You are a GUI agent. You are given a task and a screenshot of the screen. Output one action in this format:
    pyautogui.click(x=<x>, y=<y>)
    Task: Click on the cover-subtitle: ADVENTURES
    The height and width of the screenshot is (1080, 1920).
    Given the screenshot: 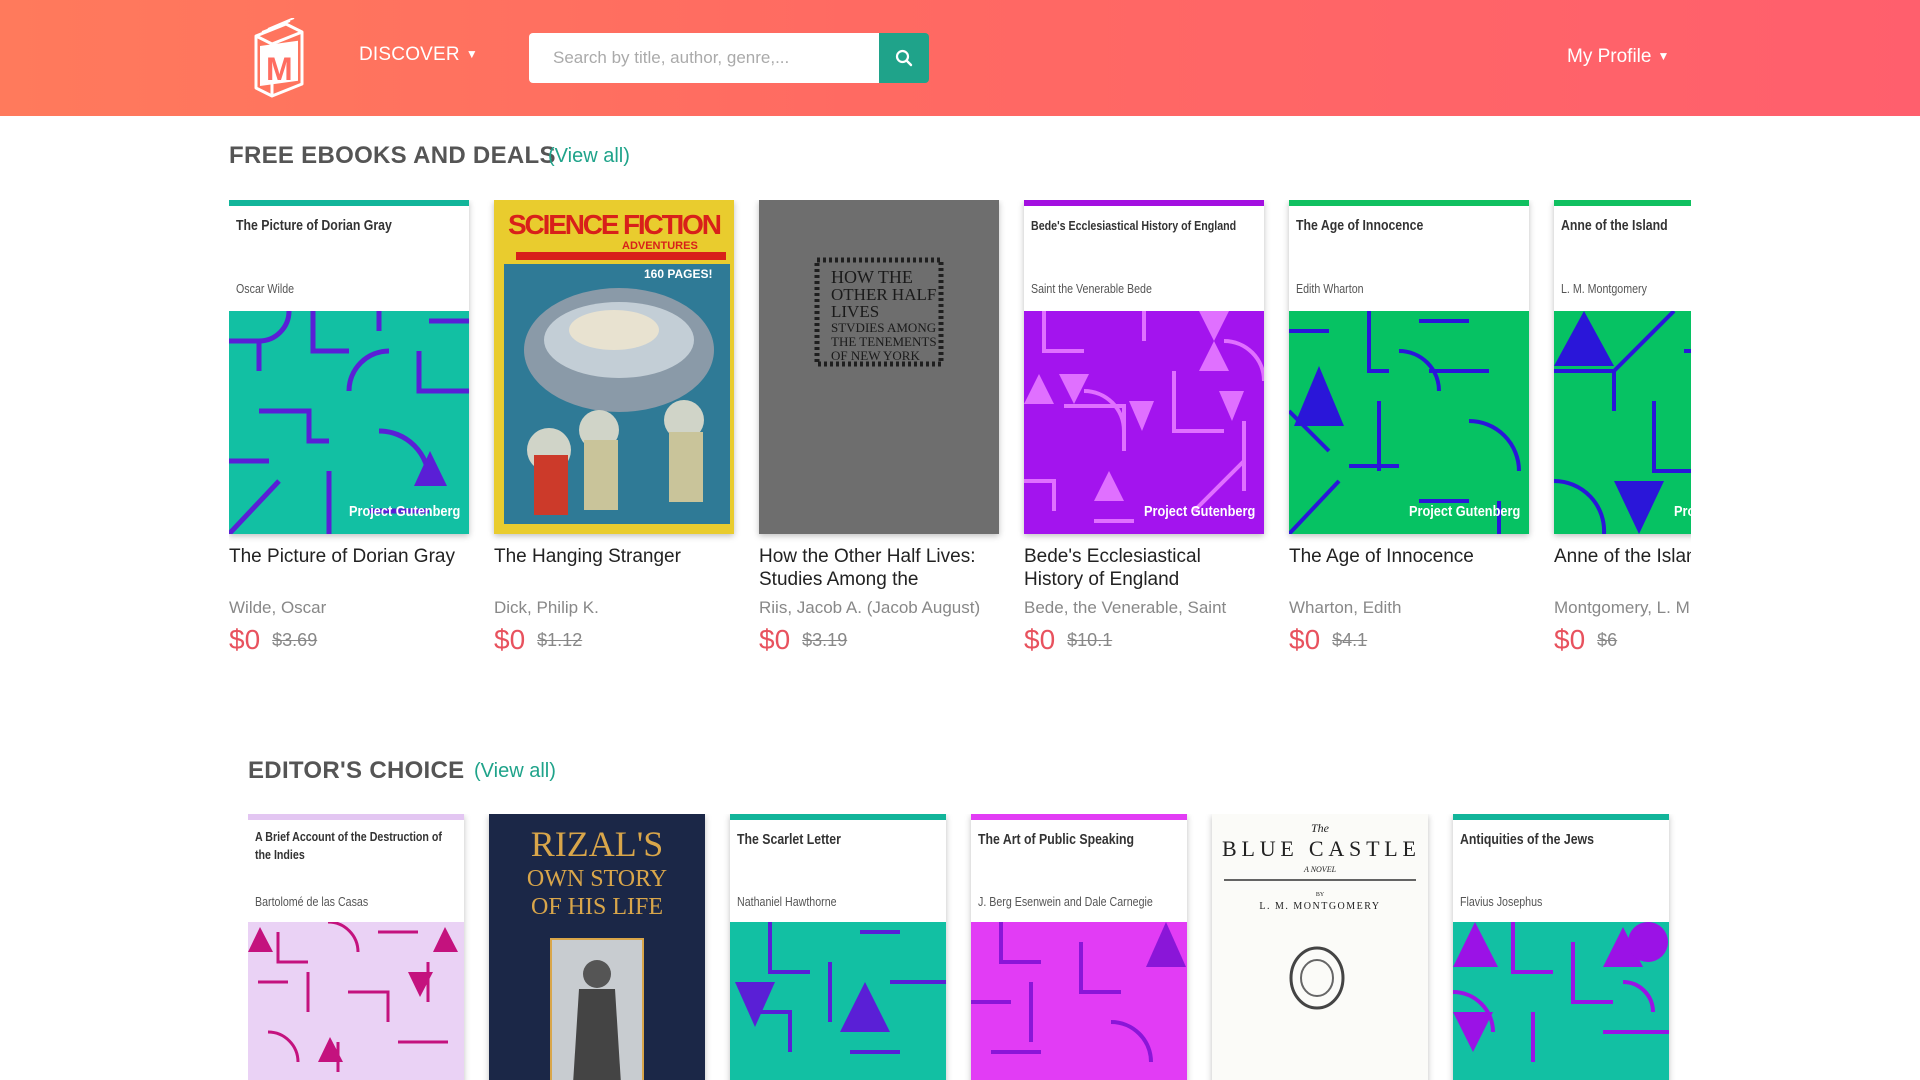 What is the action you would take?
    pyautogui.click(x=660, y=246)
    